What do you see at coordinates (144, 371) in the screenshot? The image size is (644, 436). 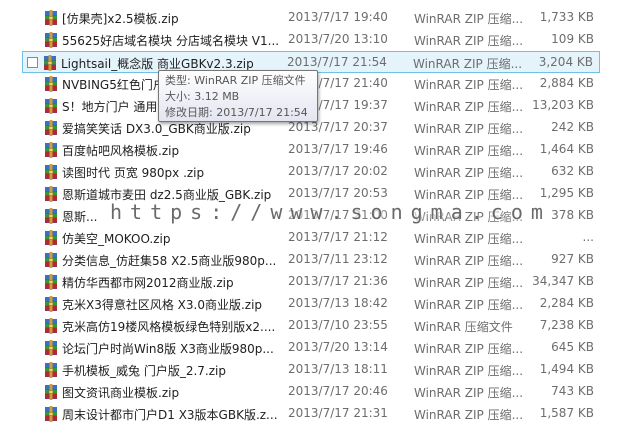 I see `file-name: 手机模板_威兔 门户版_2.7.zip` at bounding box center [144, 371].